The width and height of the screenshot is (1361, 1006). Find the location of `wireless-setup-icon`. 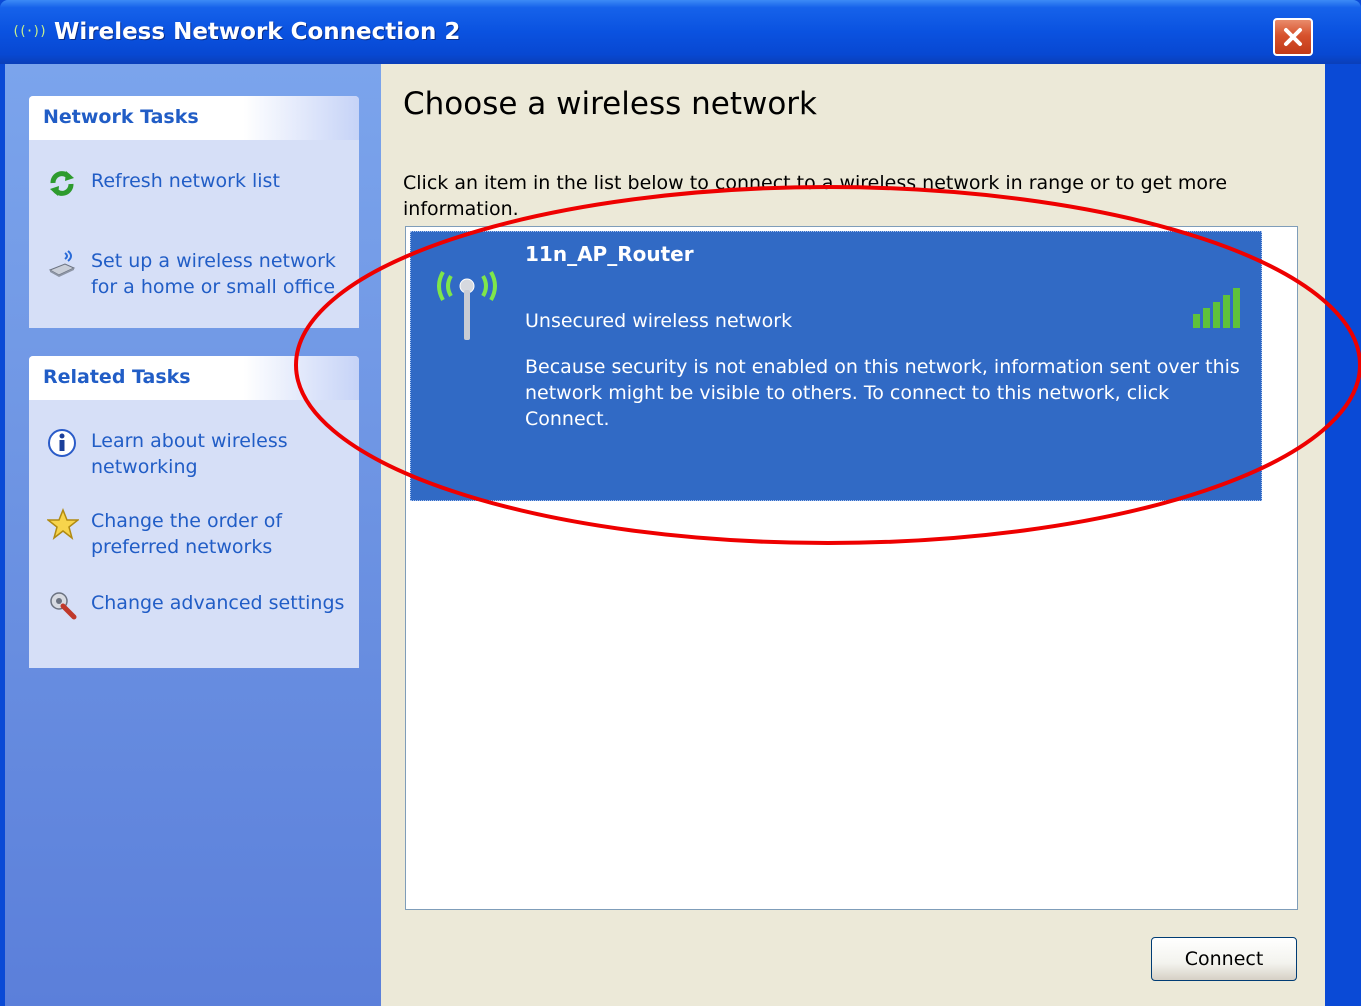

wireless-setup-icon is located at coordinates (62, 263).